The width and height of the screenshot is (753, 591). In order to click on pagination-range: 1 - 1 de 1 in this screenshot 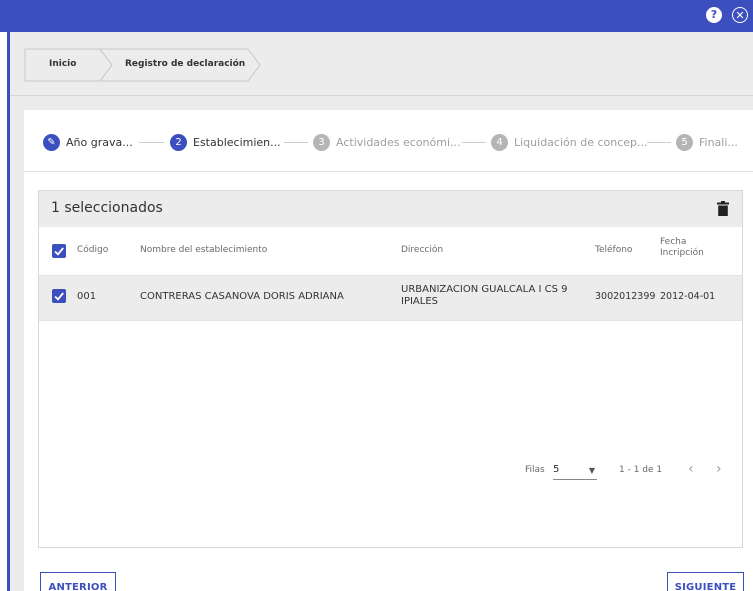, I will do `click(641, 470)`.